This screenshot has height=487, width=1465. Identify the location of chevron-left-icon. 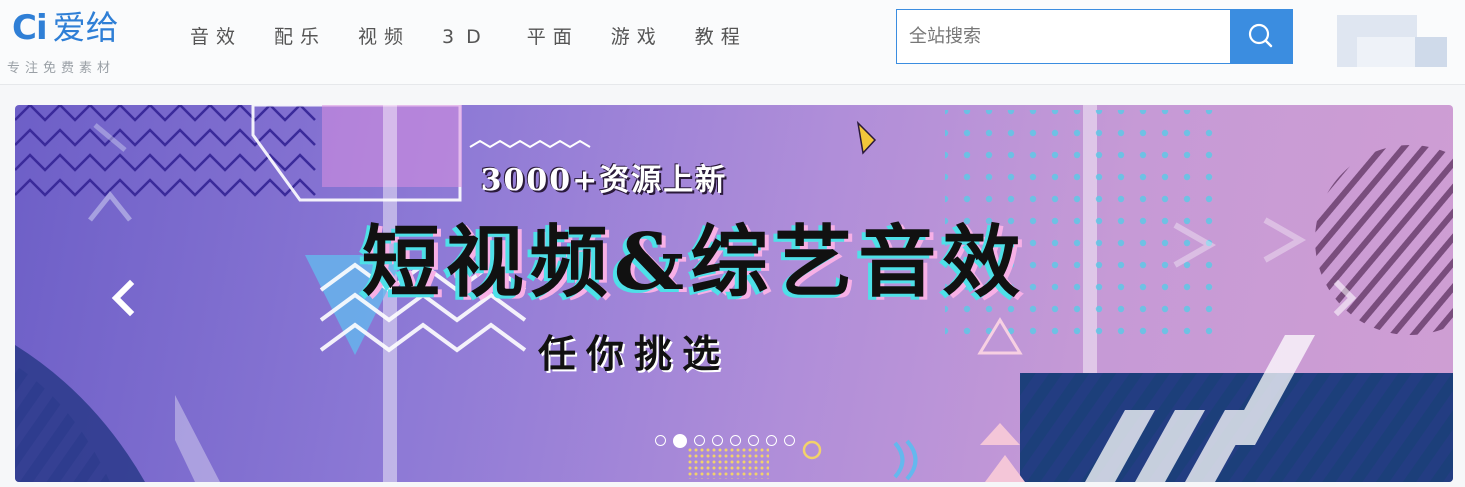
(123, 298).